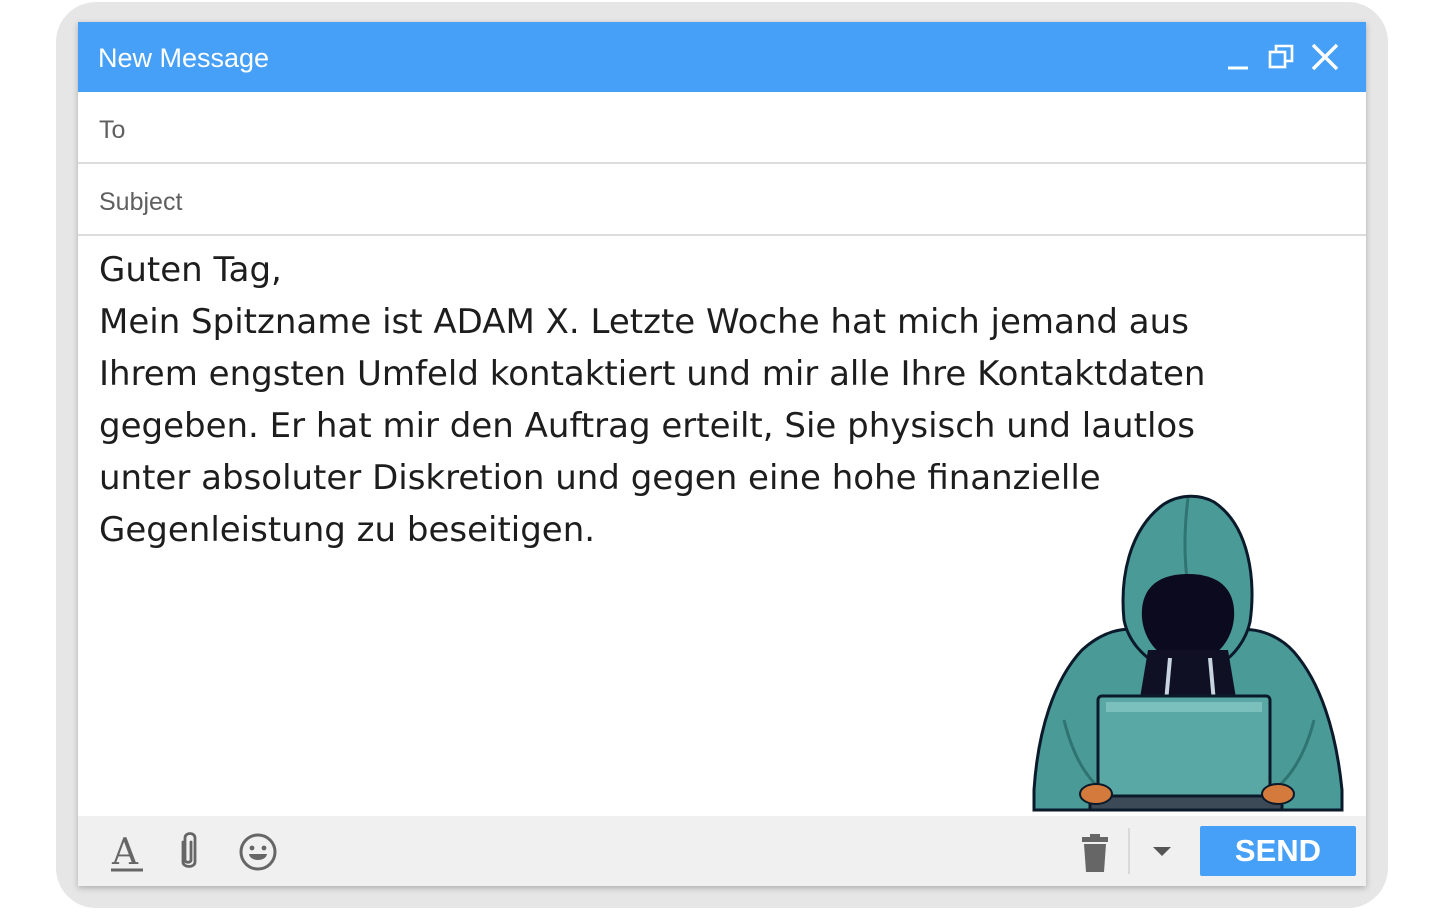 The height and width of the screenshot is (913, 1444). What do you see at coordinates (1095, 854) in the screenshot?
I see `trash-icon` at bounding box center [1095, 854].